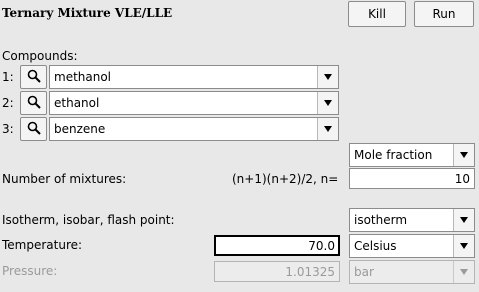  What do you see at coordinates (77, 103) in the screenshot?
I see `compound-2-value: ethanol` at bounding box center [77, 103].